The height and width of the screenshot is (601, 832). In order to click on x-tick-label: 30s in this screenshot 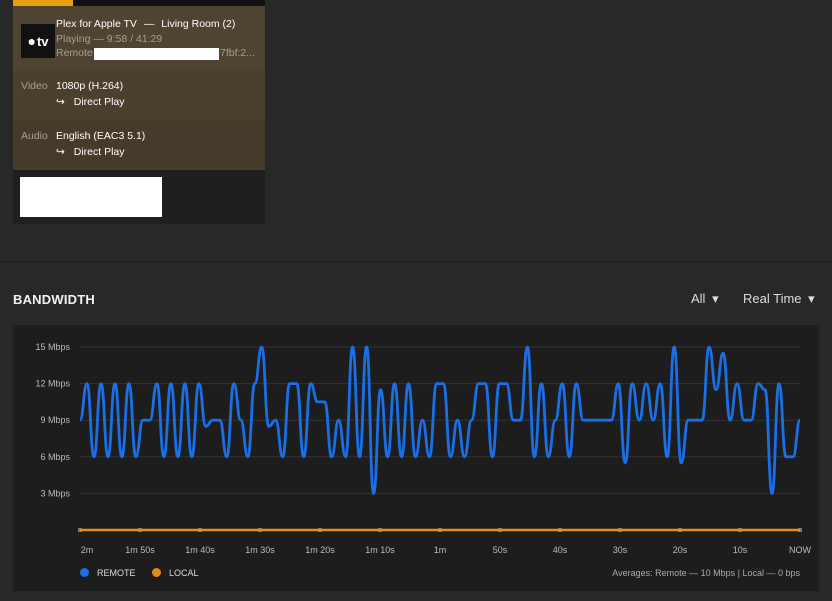, I will do `click(620, 550)`.